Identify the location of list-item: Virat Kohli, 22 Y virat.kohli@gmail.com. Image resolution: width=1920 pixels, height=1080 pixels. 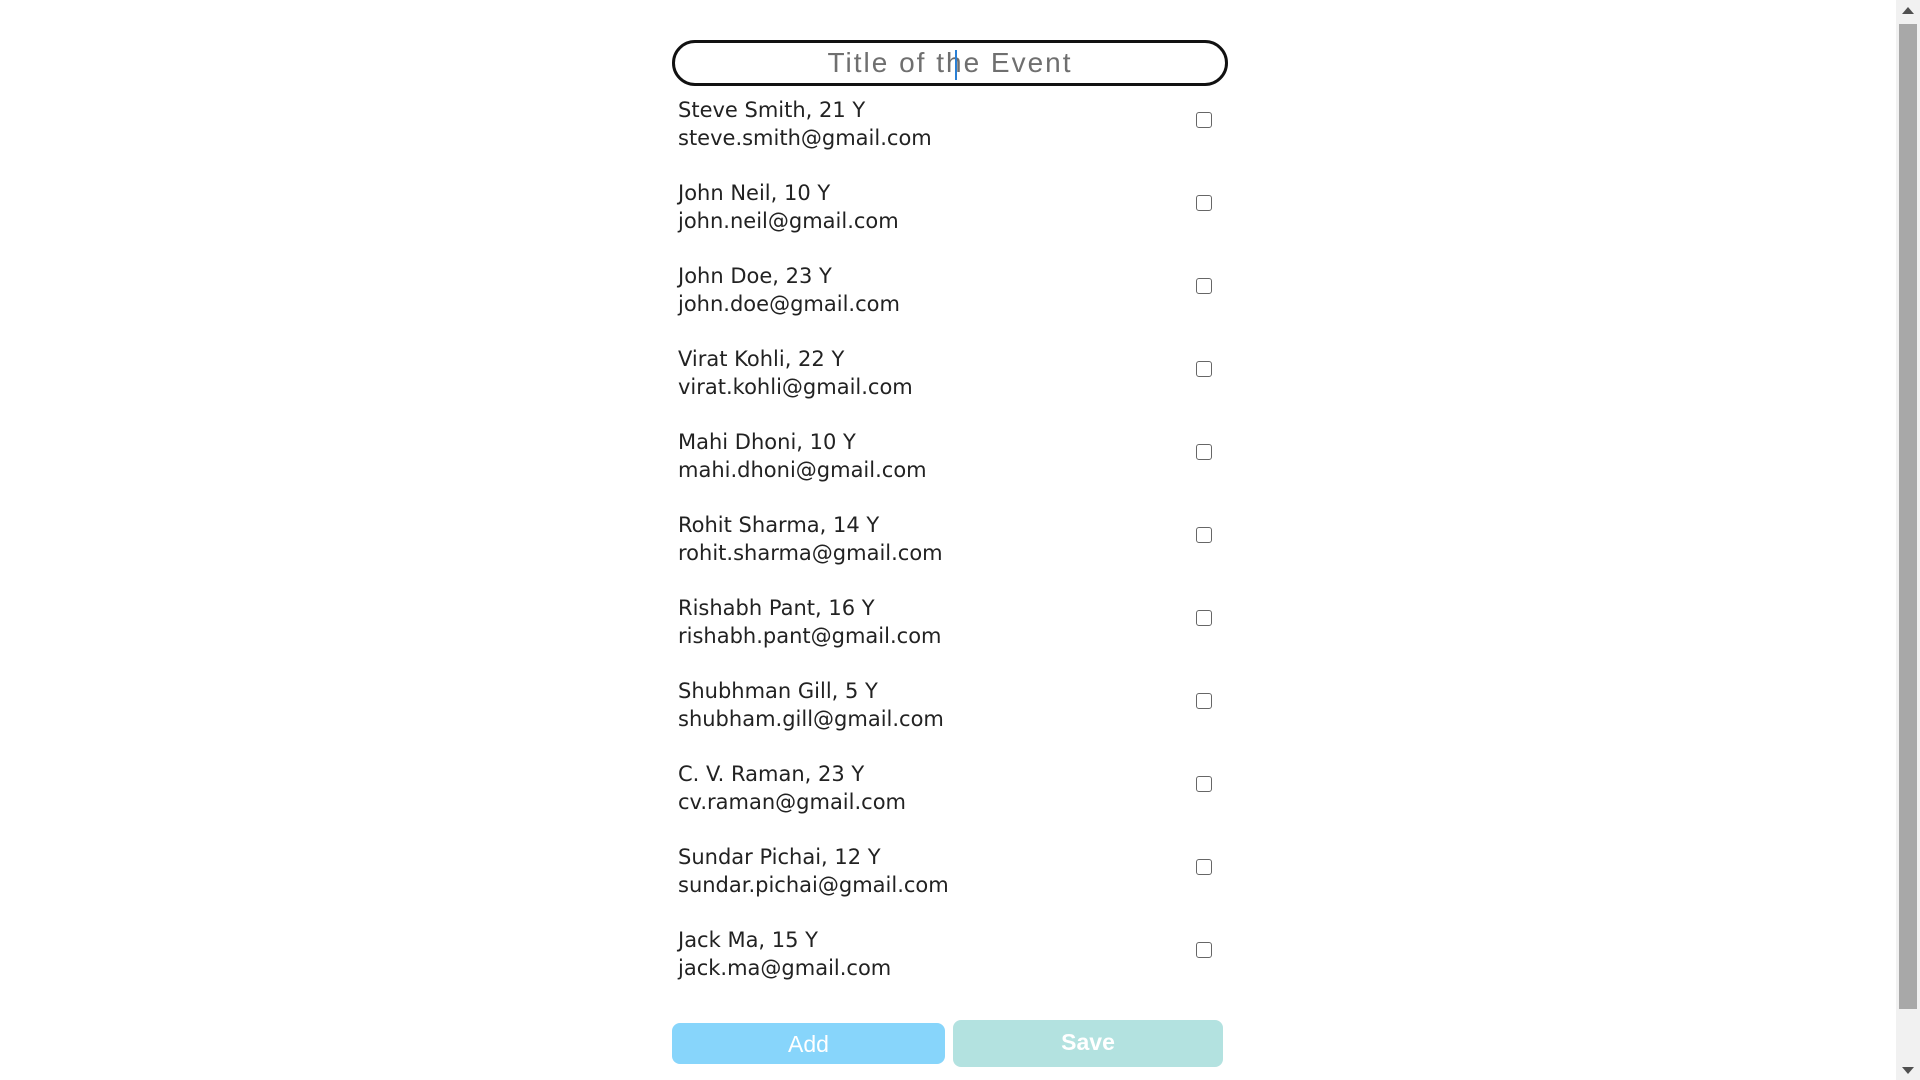
(950, 386).